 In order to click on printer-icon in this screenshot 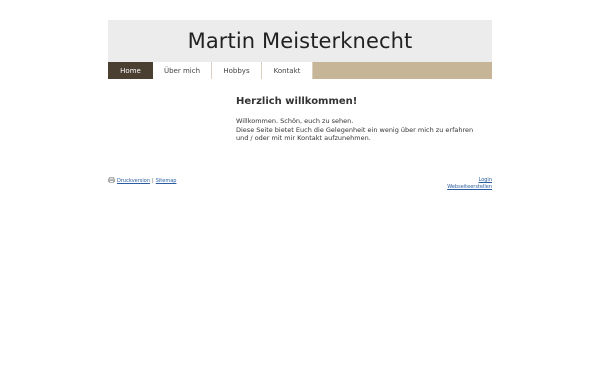, I will do `click(111, 181)`.